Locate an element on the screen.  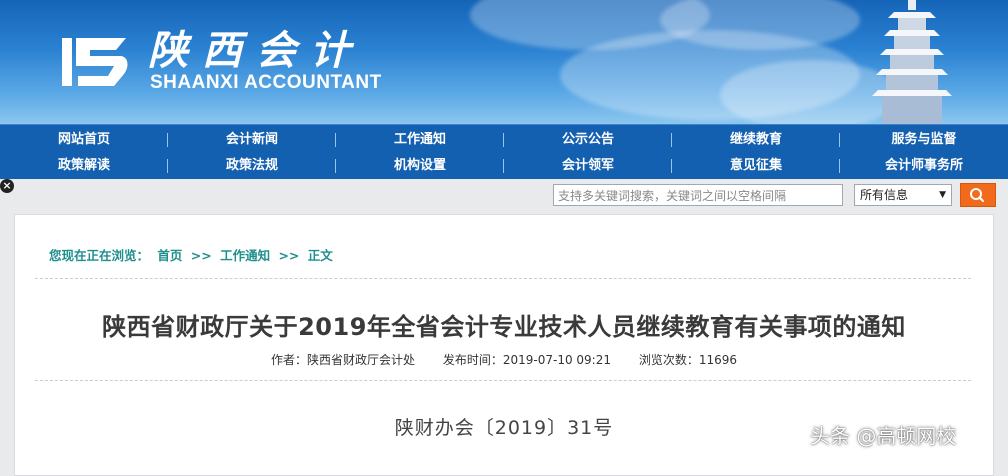
search-button is located at coordinates (978, 195).